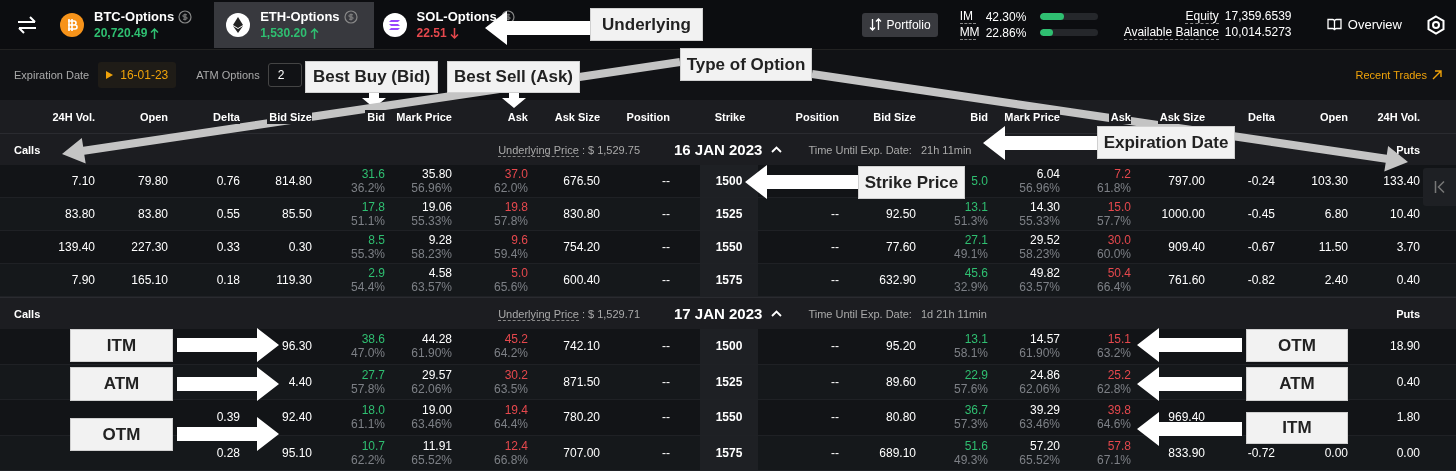  I want to click on ask-price: 15.0, so click(1119, 207).